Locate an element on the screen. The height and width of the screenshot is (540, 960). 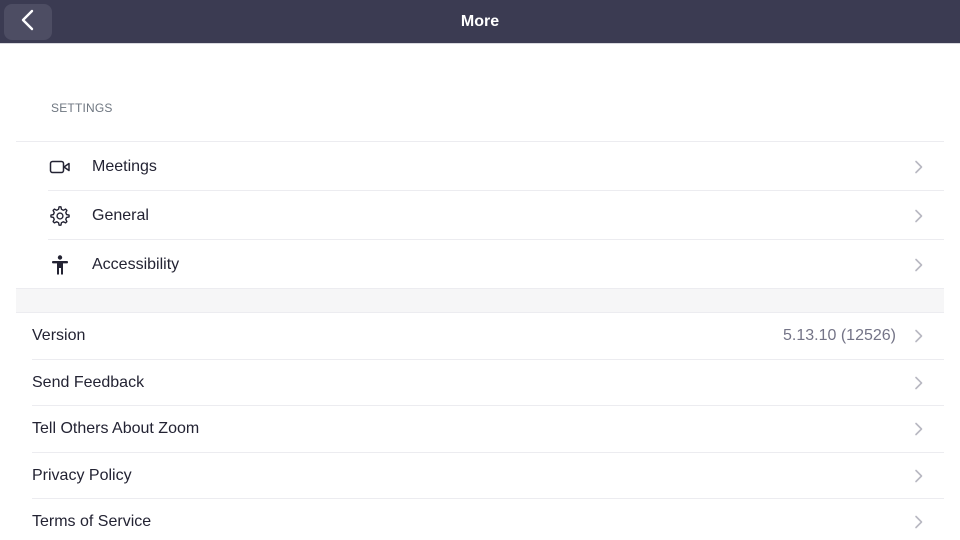
settings-item-general: General is located at coordinates (480, 215).